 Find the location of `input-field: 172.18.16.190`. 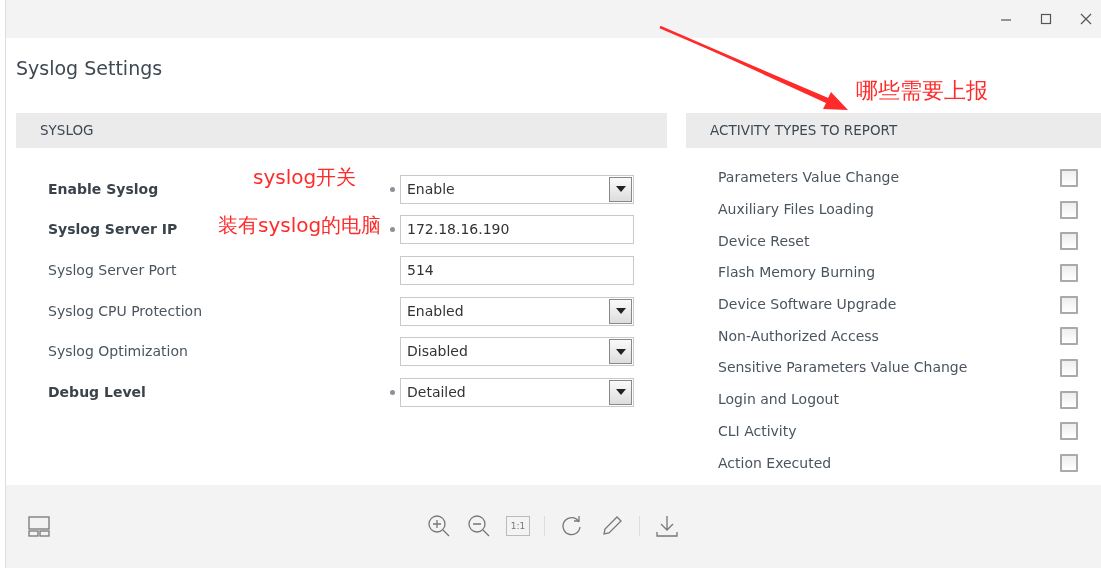

input-field: 172.18.16.190 is located at coordinates (517, 230).